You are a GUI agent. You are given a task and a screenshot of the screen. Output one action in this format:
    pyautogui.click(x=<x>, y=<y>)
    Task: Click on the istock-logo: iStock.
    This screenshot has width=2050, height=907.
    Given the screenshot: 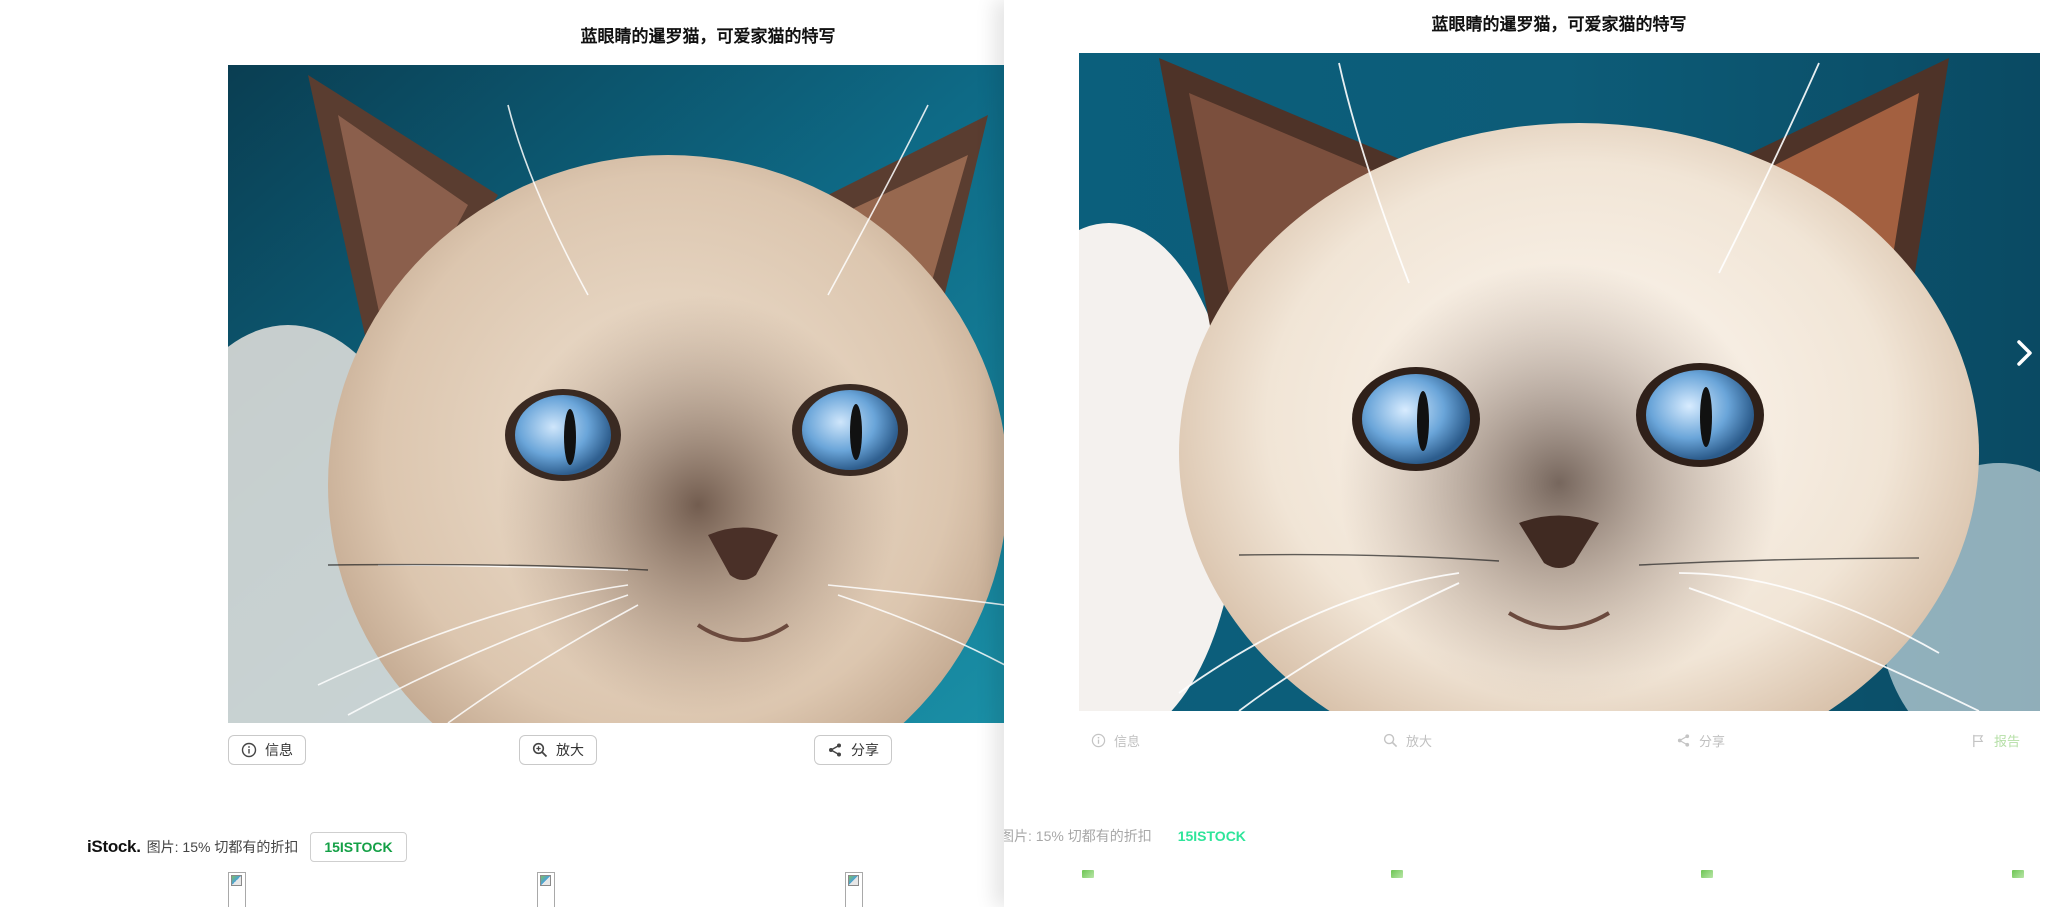 What is the action you would take?
    pyautogui.click(x=114, y=846)
    